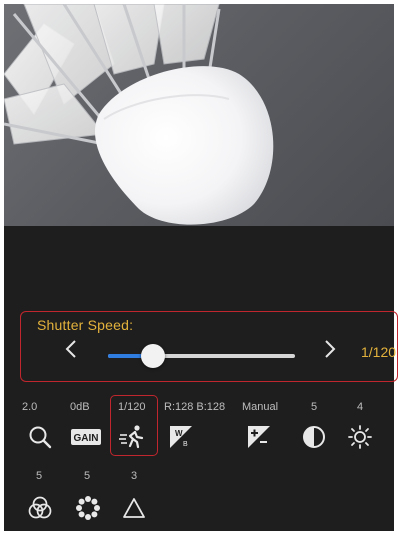 This screenshot has height=535, width=398. I want to click on zoom-value: 2.0, so click(30, 407).